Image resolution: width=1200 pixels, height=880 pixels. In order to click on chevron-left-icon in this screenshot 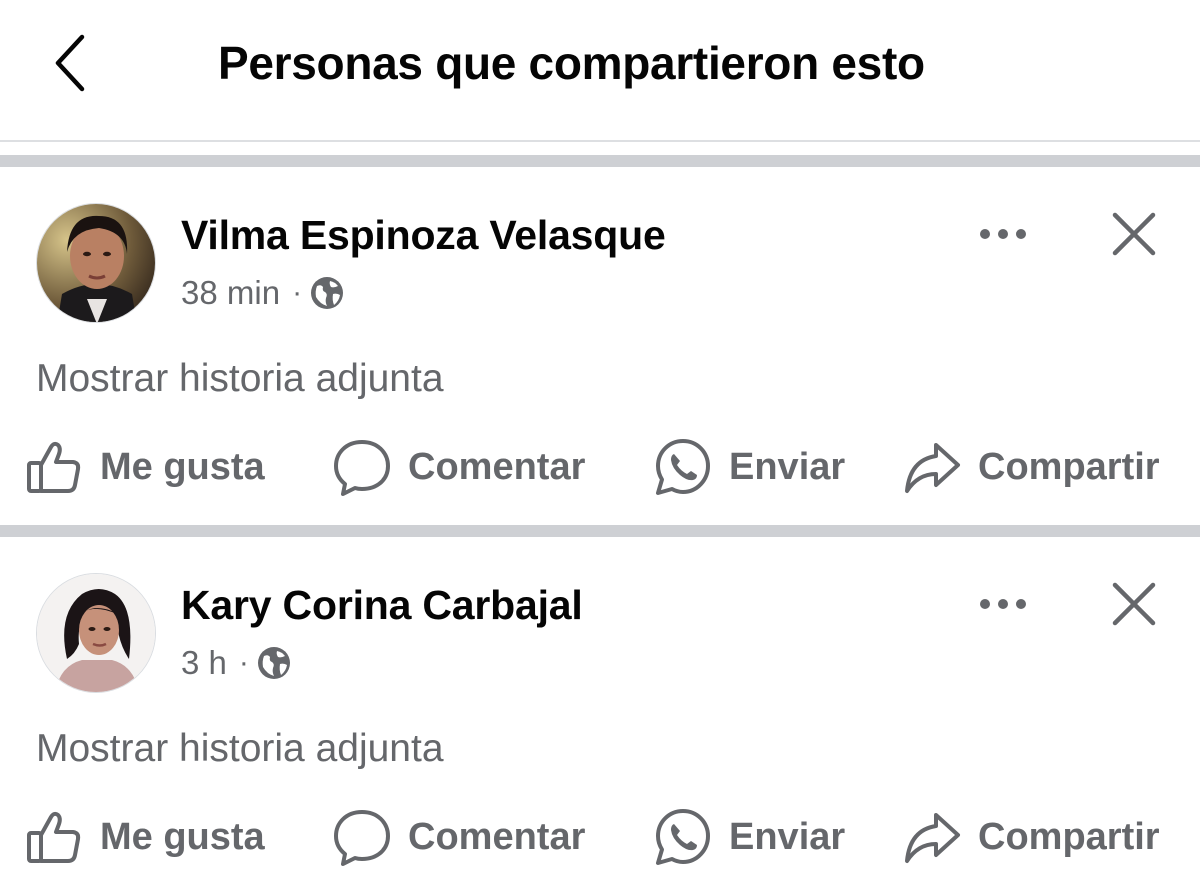, I will do `click(70, 63)`.